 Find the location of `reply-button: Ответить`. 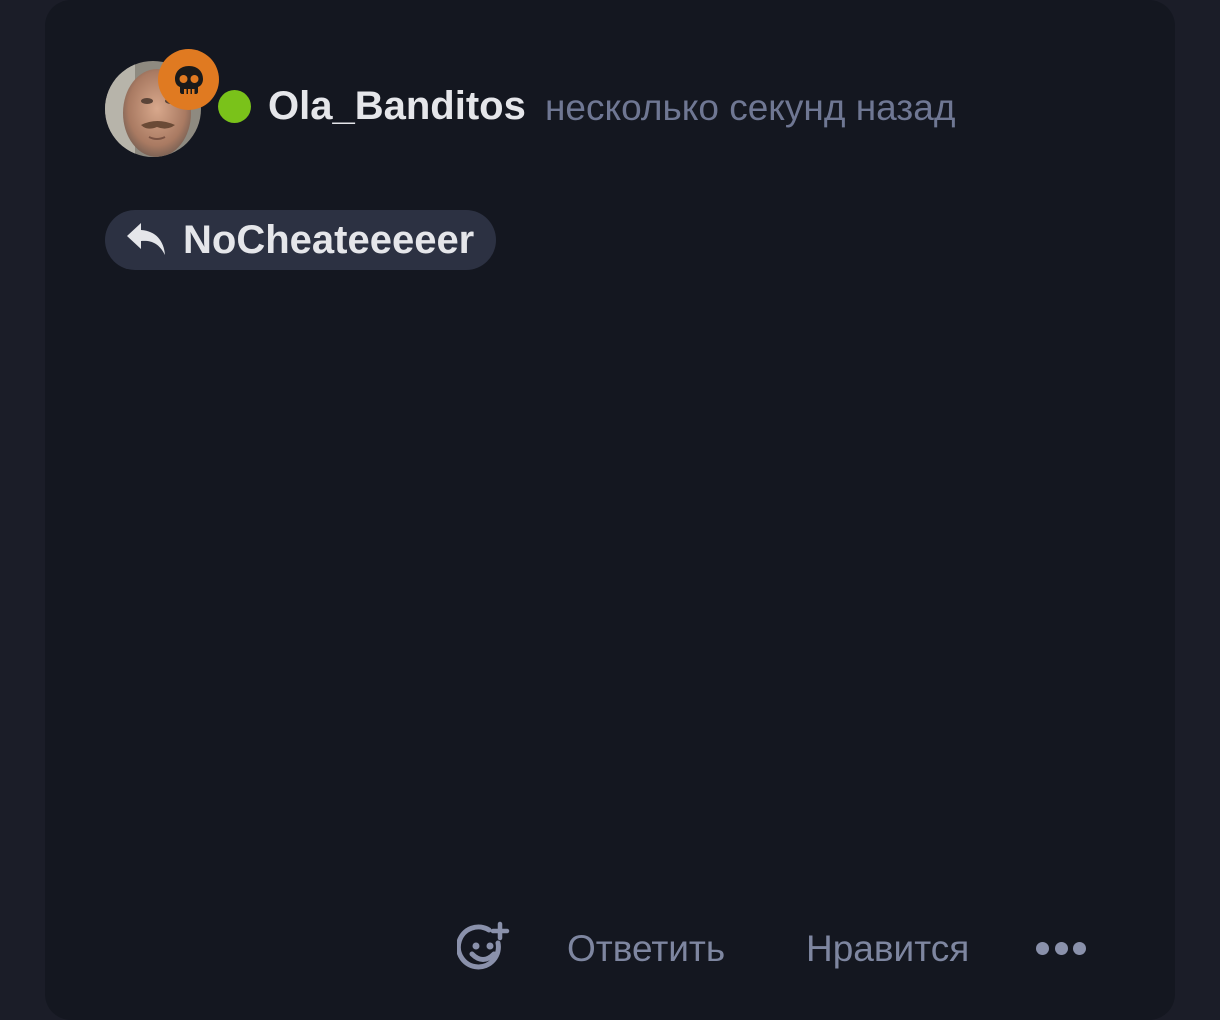

reply-button: Ответить is located at coordinates (646, 949).